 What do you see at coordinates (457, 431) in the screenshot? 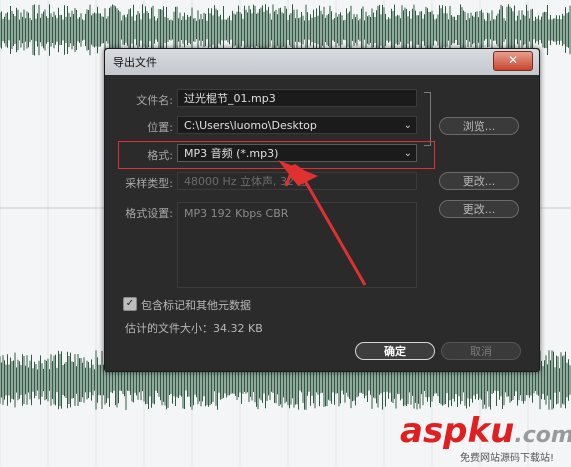
I see `watermark-brand: aspku` at bounding box center [457, 431].